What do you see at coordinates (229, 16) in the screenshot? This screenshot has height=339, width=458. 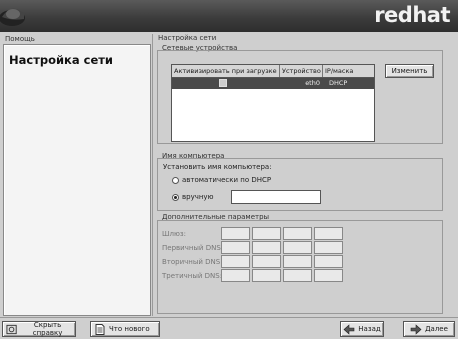 I see `top-banner: redhat` at bounding box center [229, 16].